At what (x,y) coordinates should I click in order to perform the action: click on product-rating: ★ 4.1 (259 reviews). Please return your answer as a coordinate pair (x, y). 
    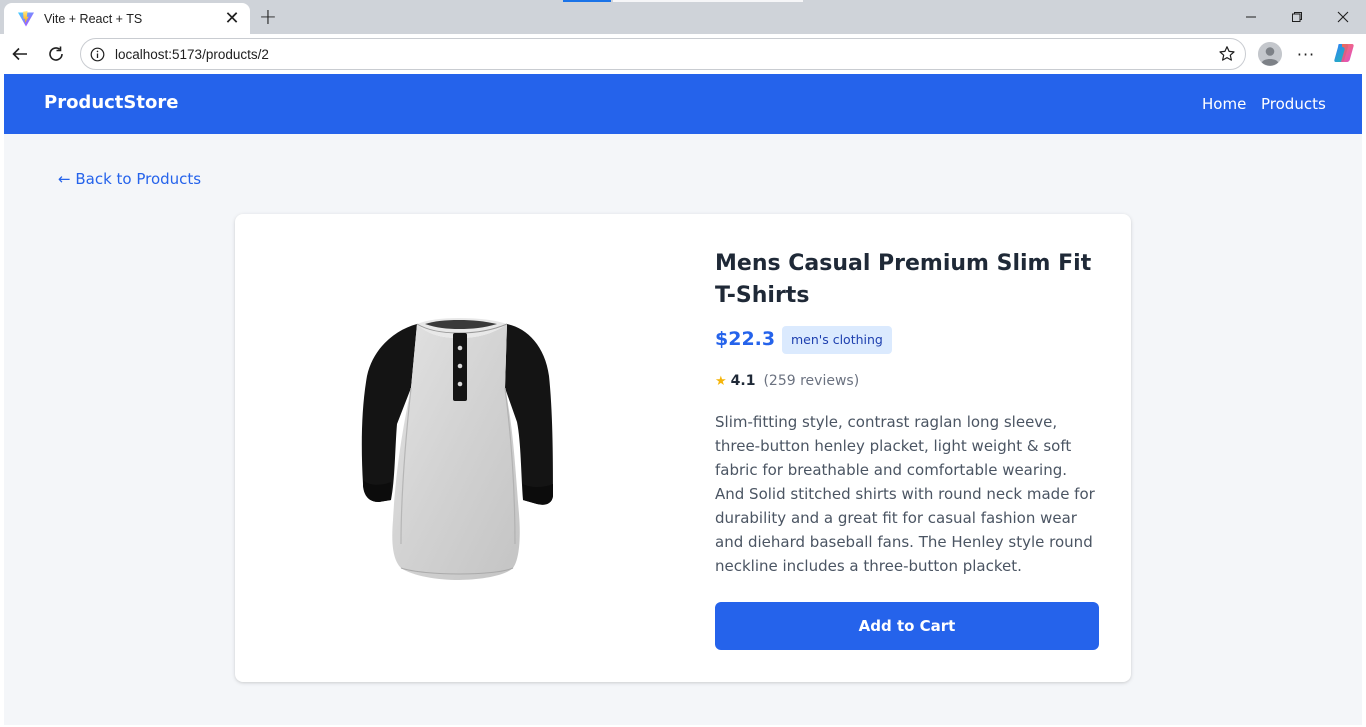
    Looking at the image, I should click on (787, 381).